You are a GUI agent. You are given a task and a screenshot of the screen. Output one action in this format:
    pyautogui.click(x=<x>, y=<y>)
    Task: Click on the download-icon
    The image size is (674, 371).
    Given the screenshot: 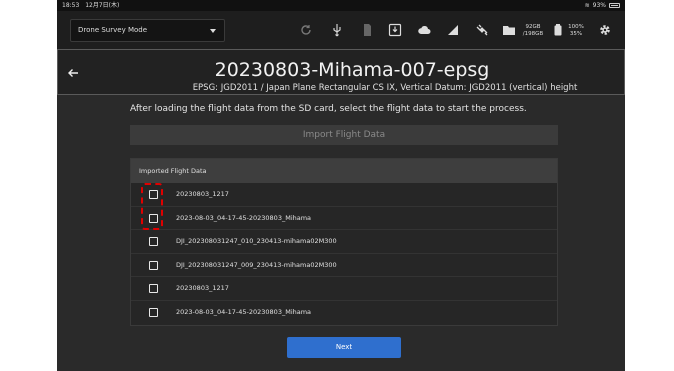 What is the action you would take?
    pyautogui.click(x=395, y=30)
    